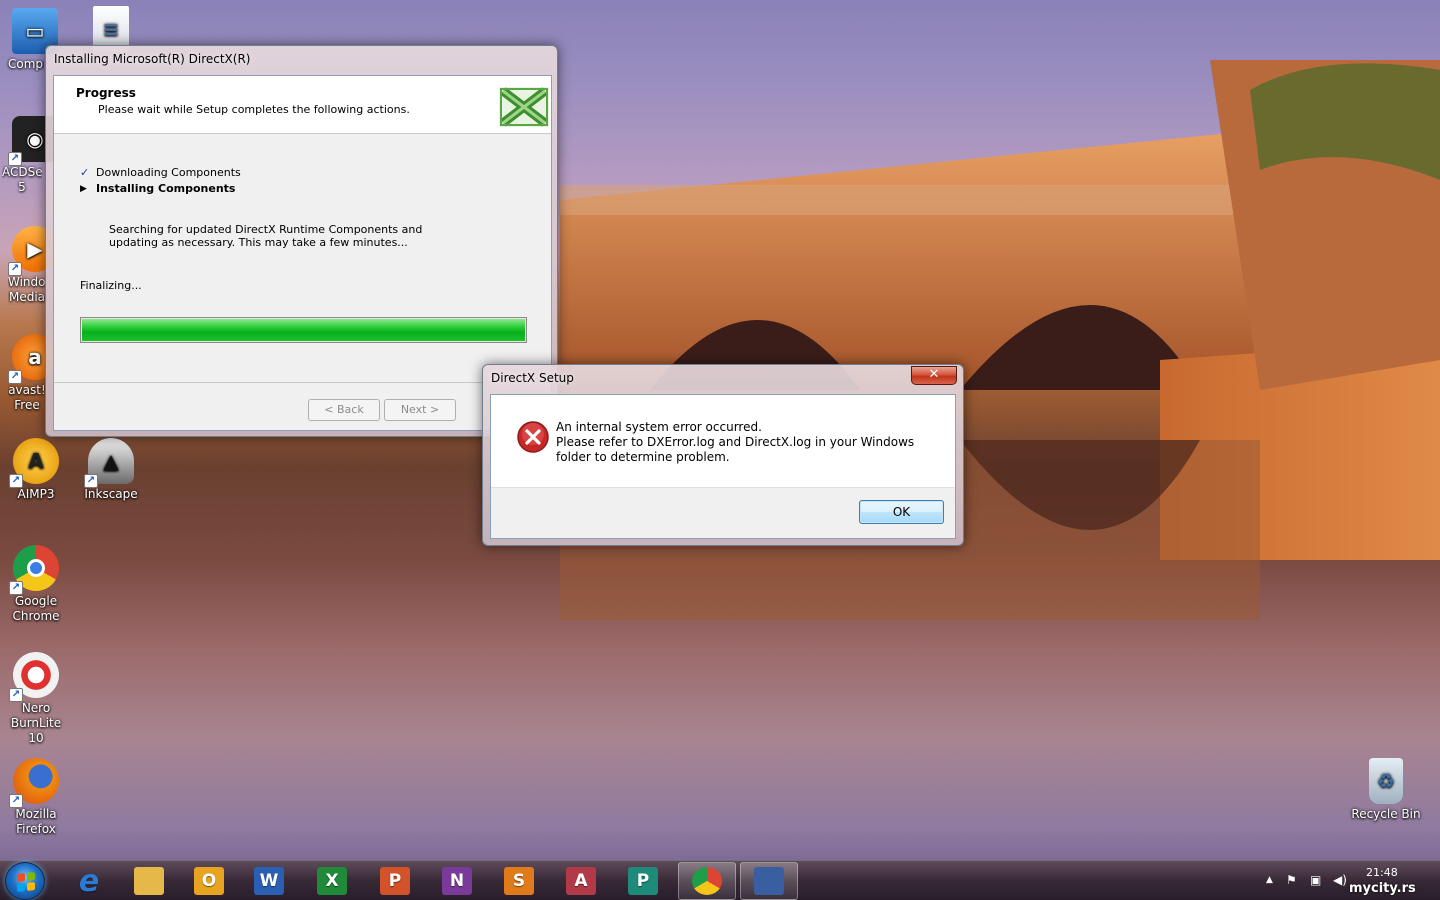  Describe the element at coordinates (420, 410) in the screenshot. I see `next-button: Next >` at that location.